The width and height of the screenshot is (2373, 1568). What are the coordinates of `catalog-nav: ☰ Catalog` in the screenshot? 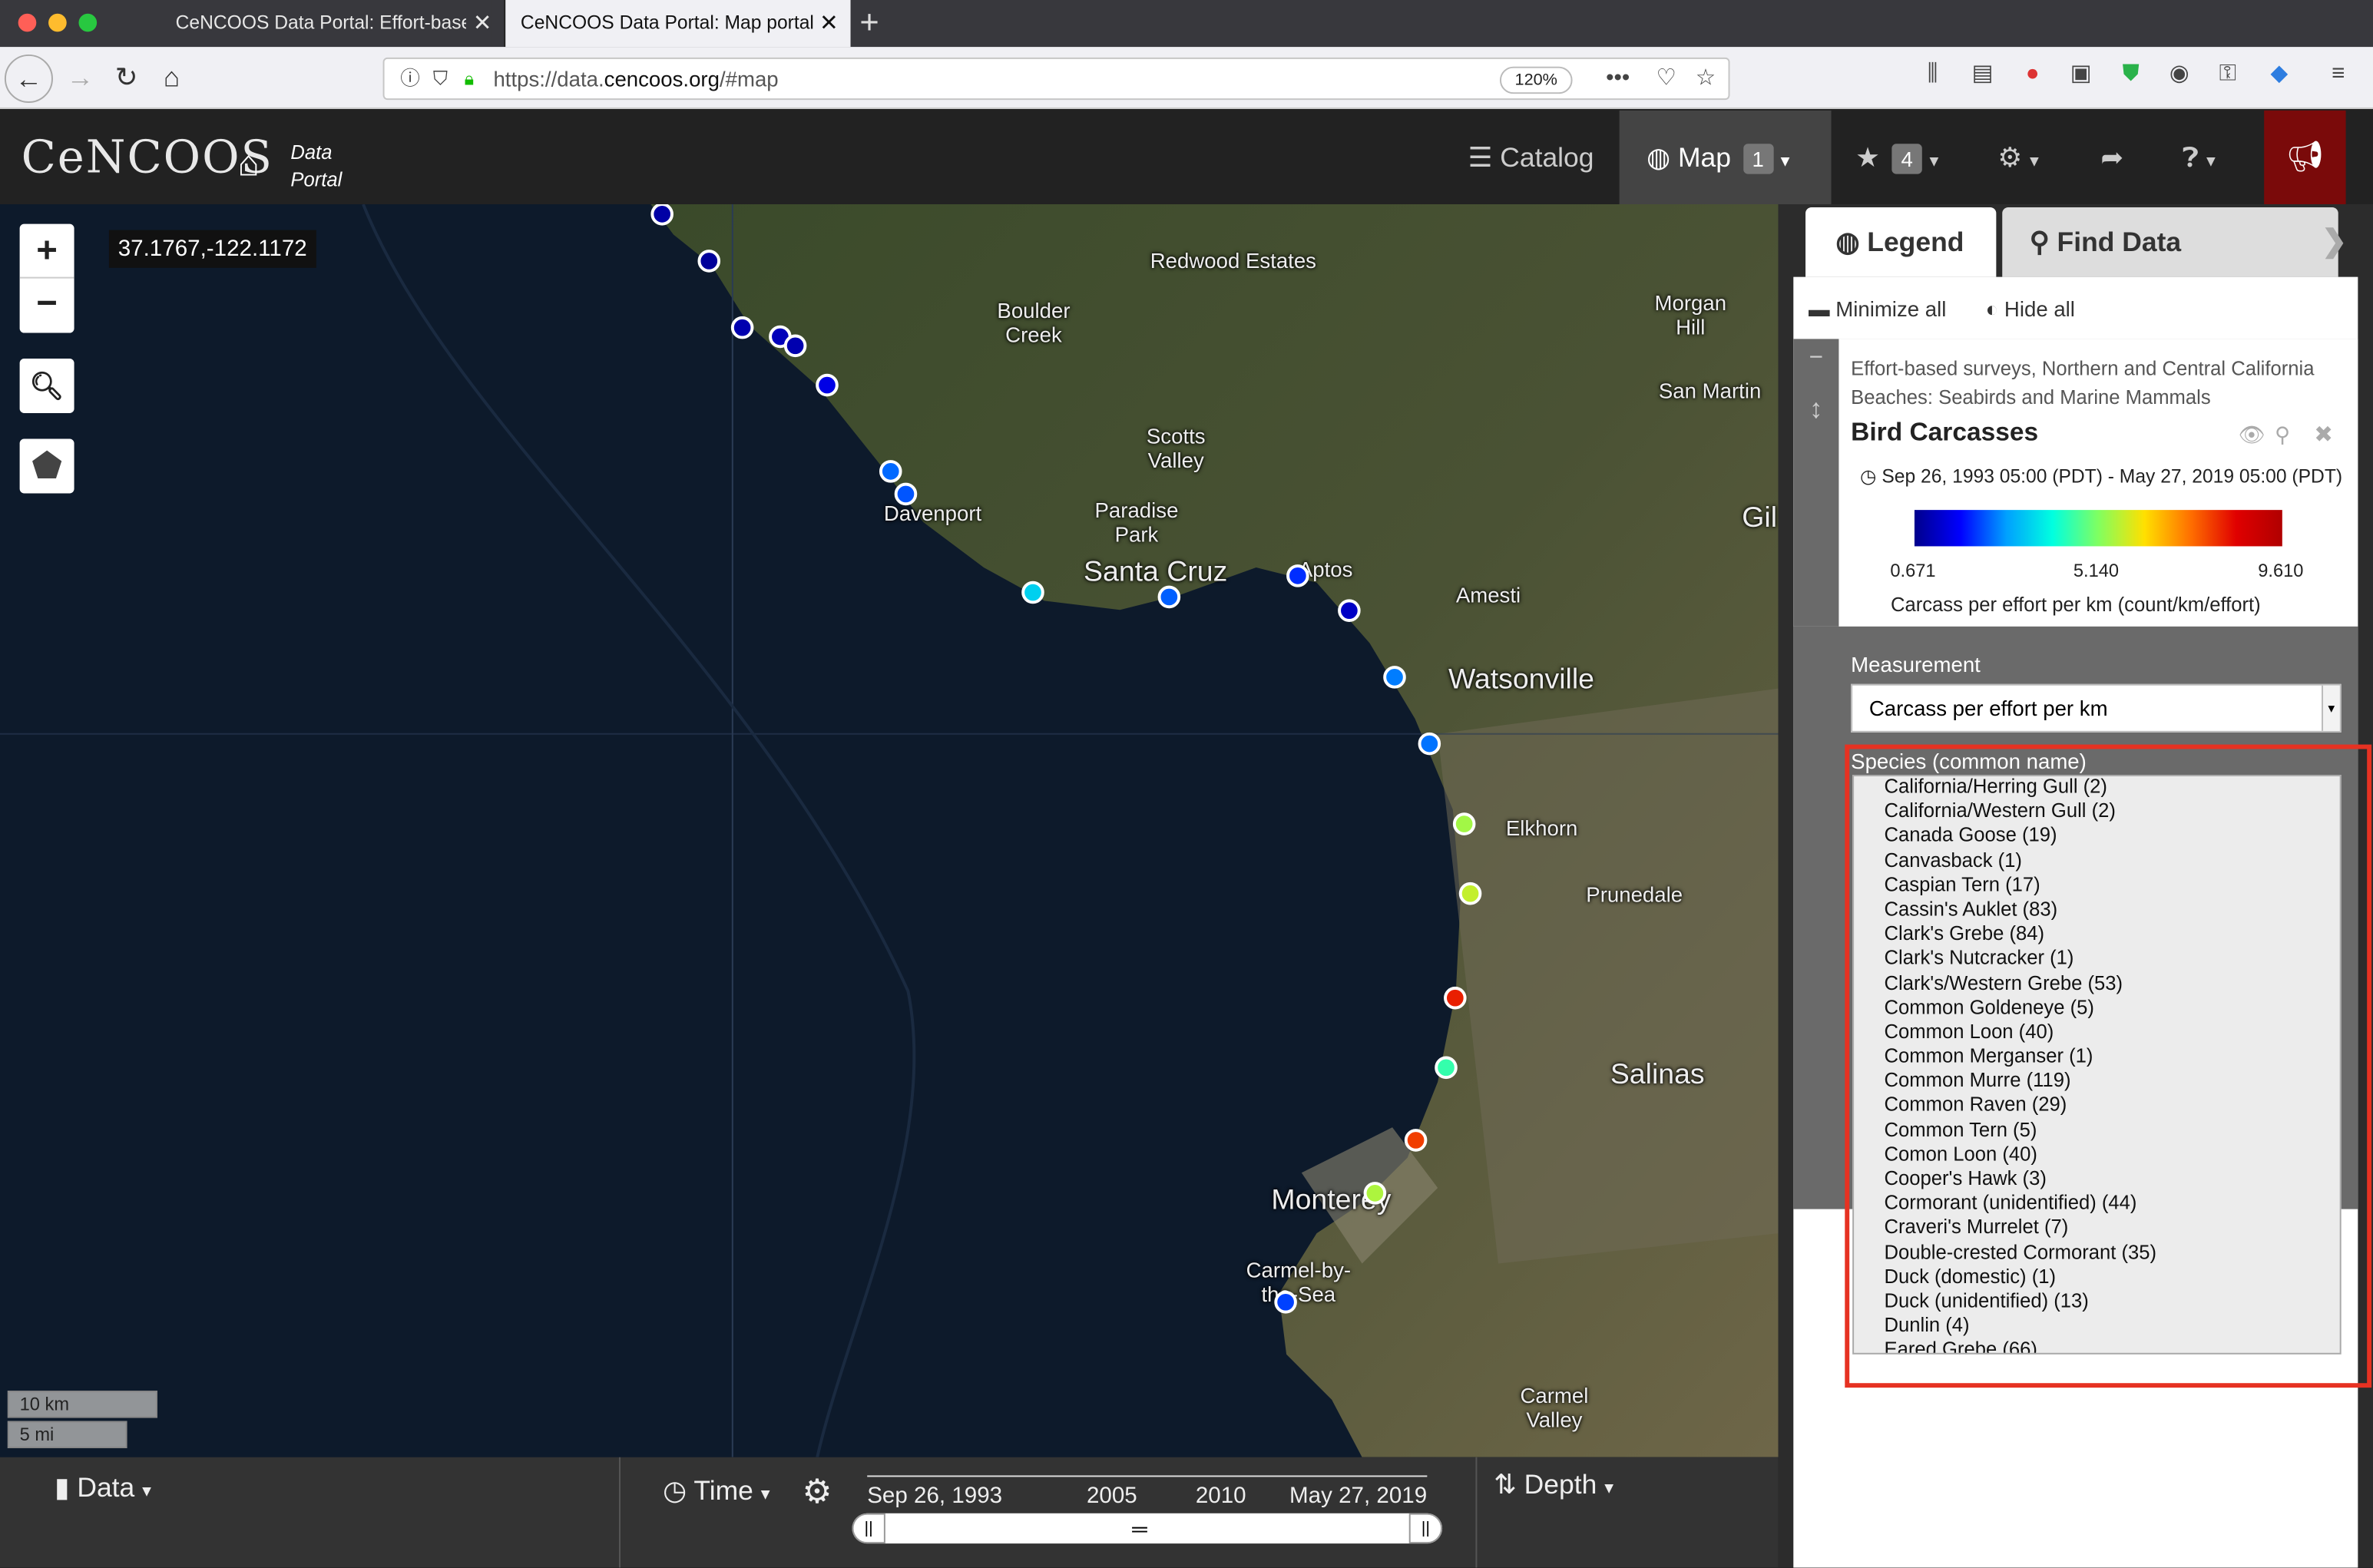 It's located at (1531, 158).